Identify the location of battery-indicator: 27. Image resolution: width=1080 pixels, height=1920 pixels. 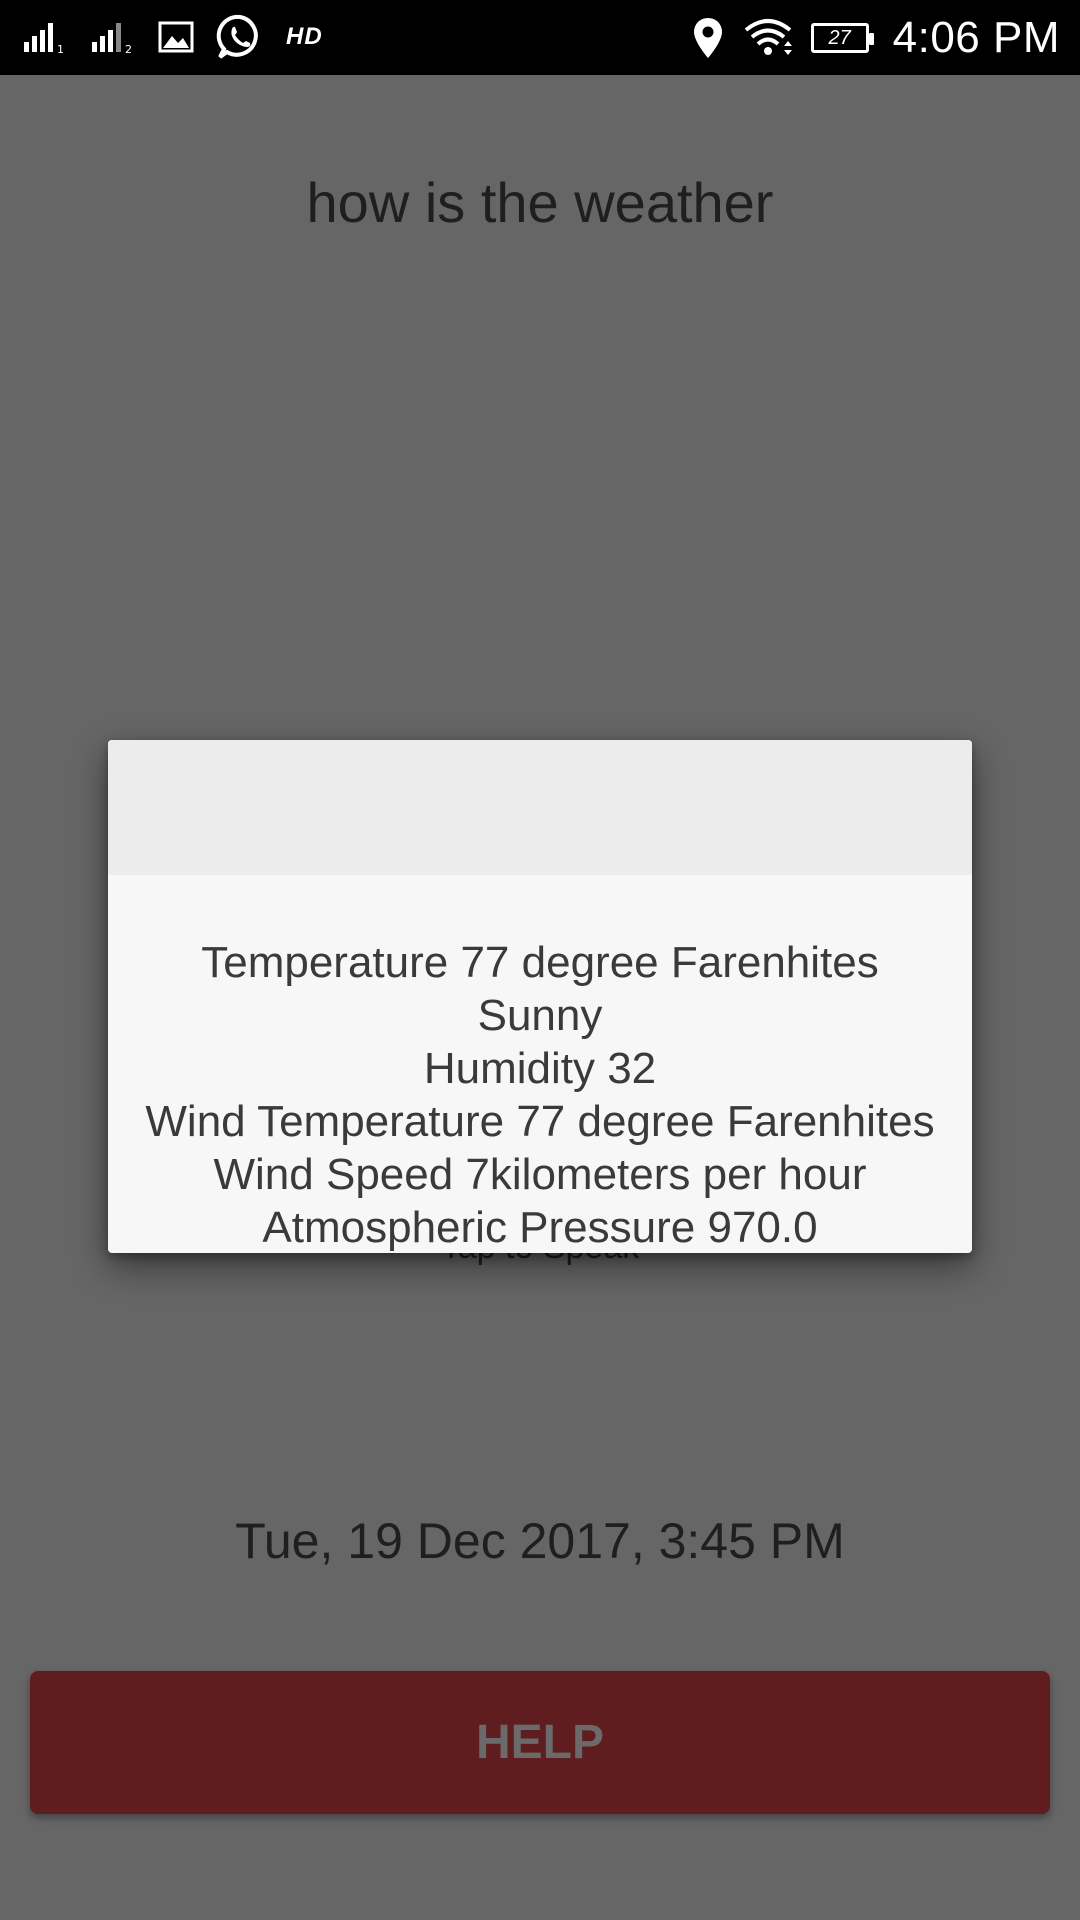
(842, 38).